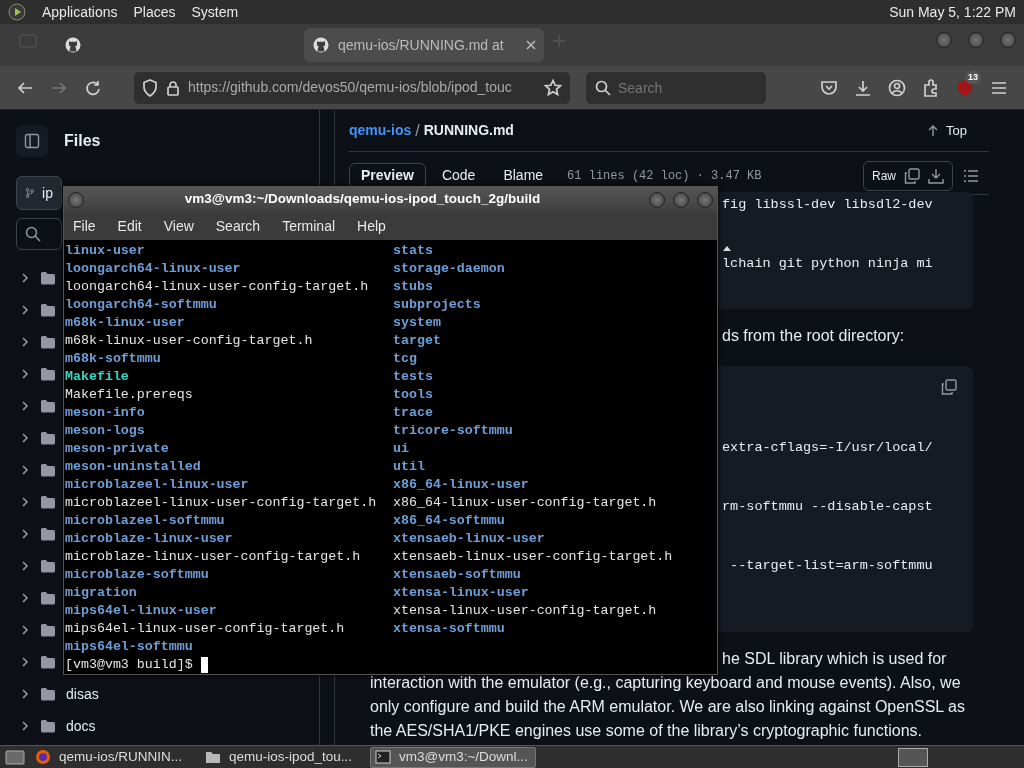  Describe the element at coordinates (952, 12) in the screenshot. I see `clock: Sun May 5, 1:22 PM` at that location.